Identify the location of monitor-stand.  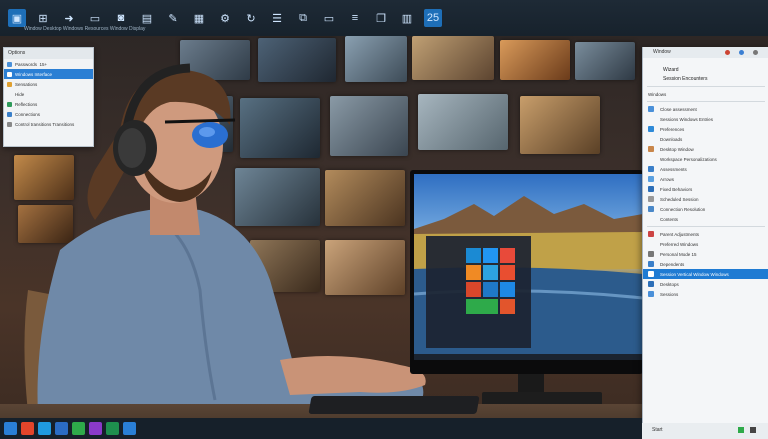
(531, 384).